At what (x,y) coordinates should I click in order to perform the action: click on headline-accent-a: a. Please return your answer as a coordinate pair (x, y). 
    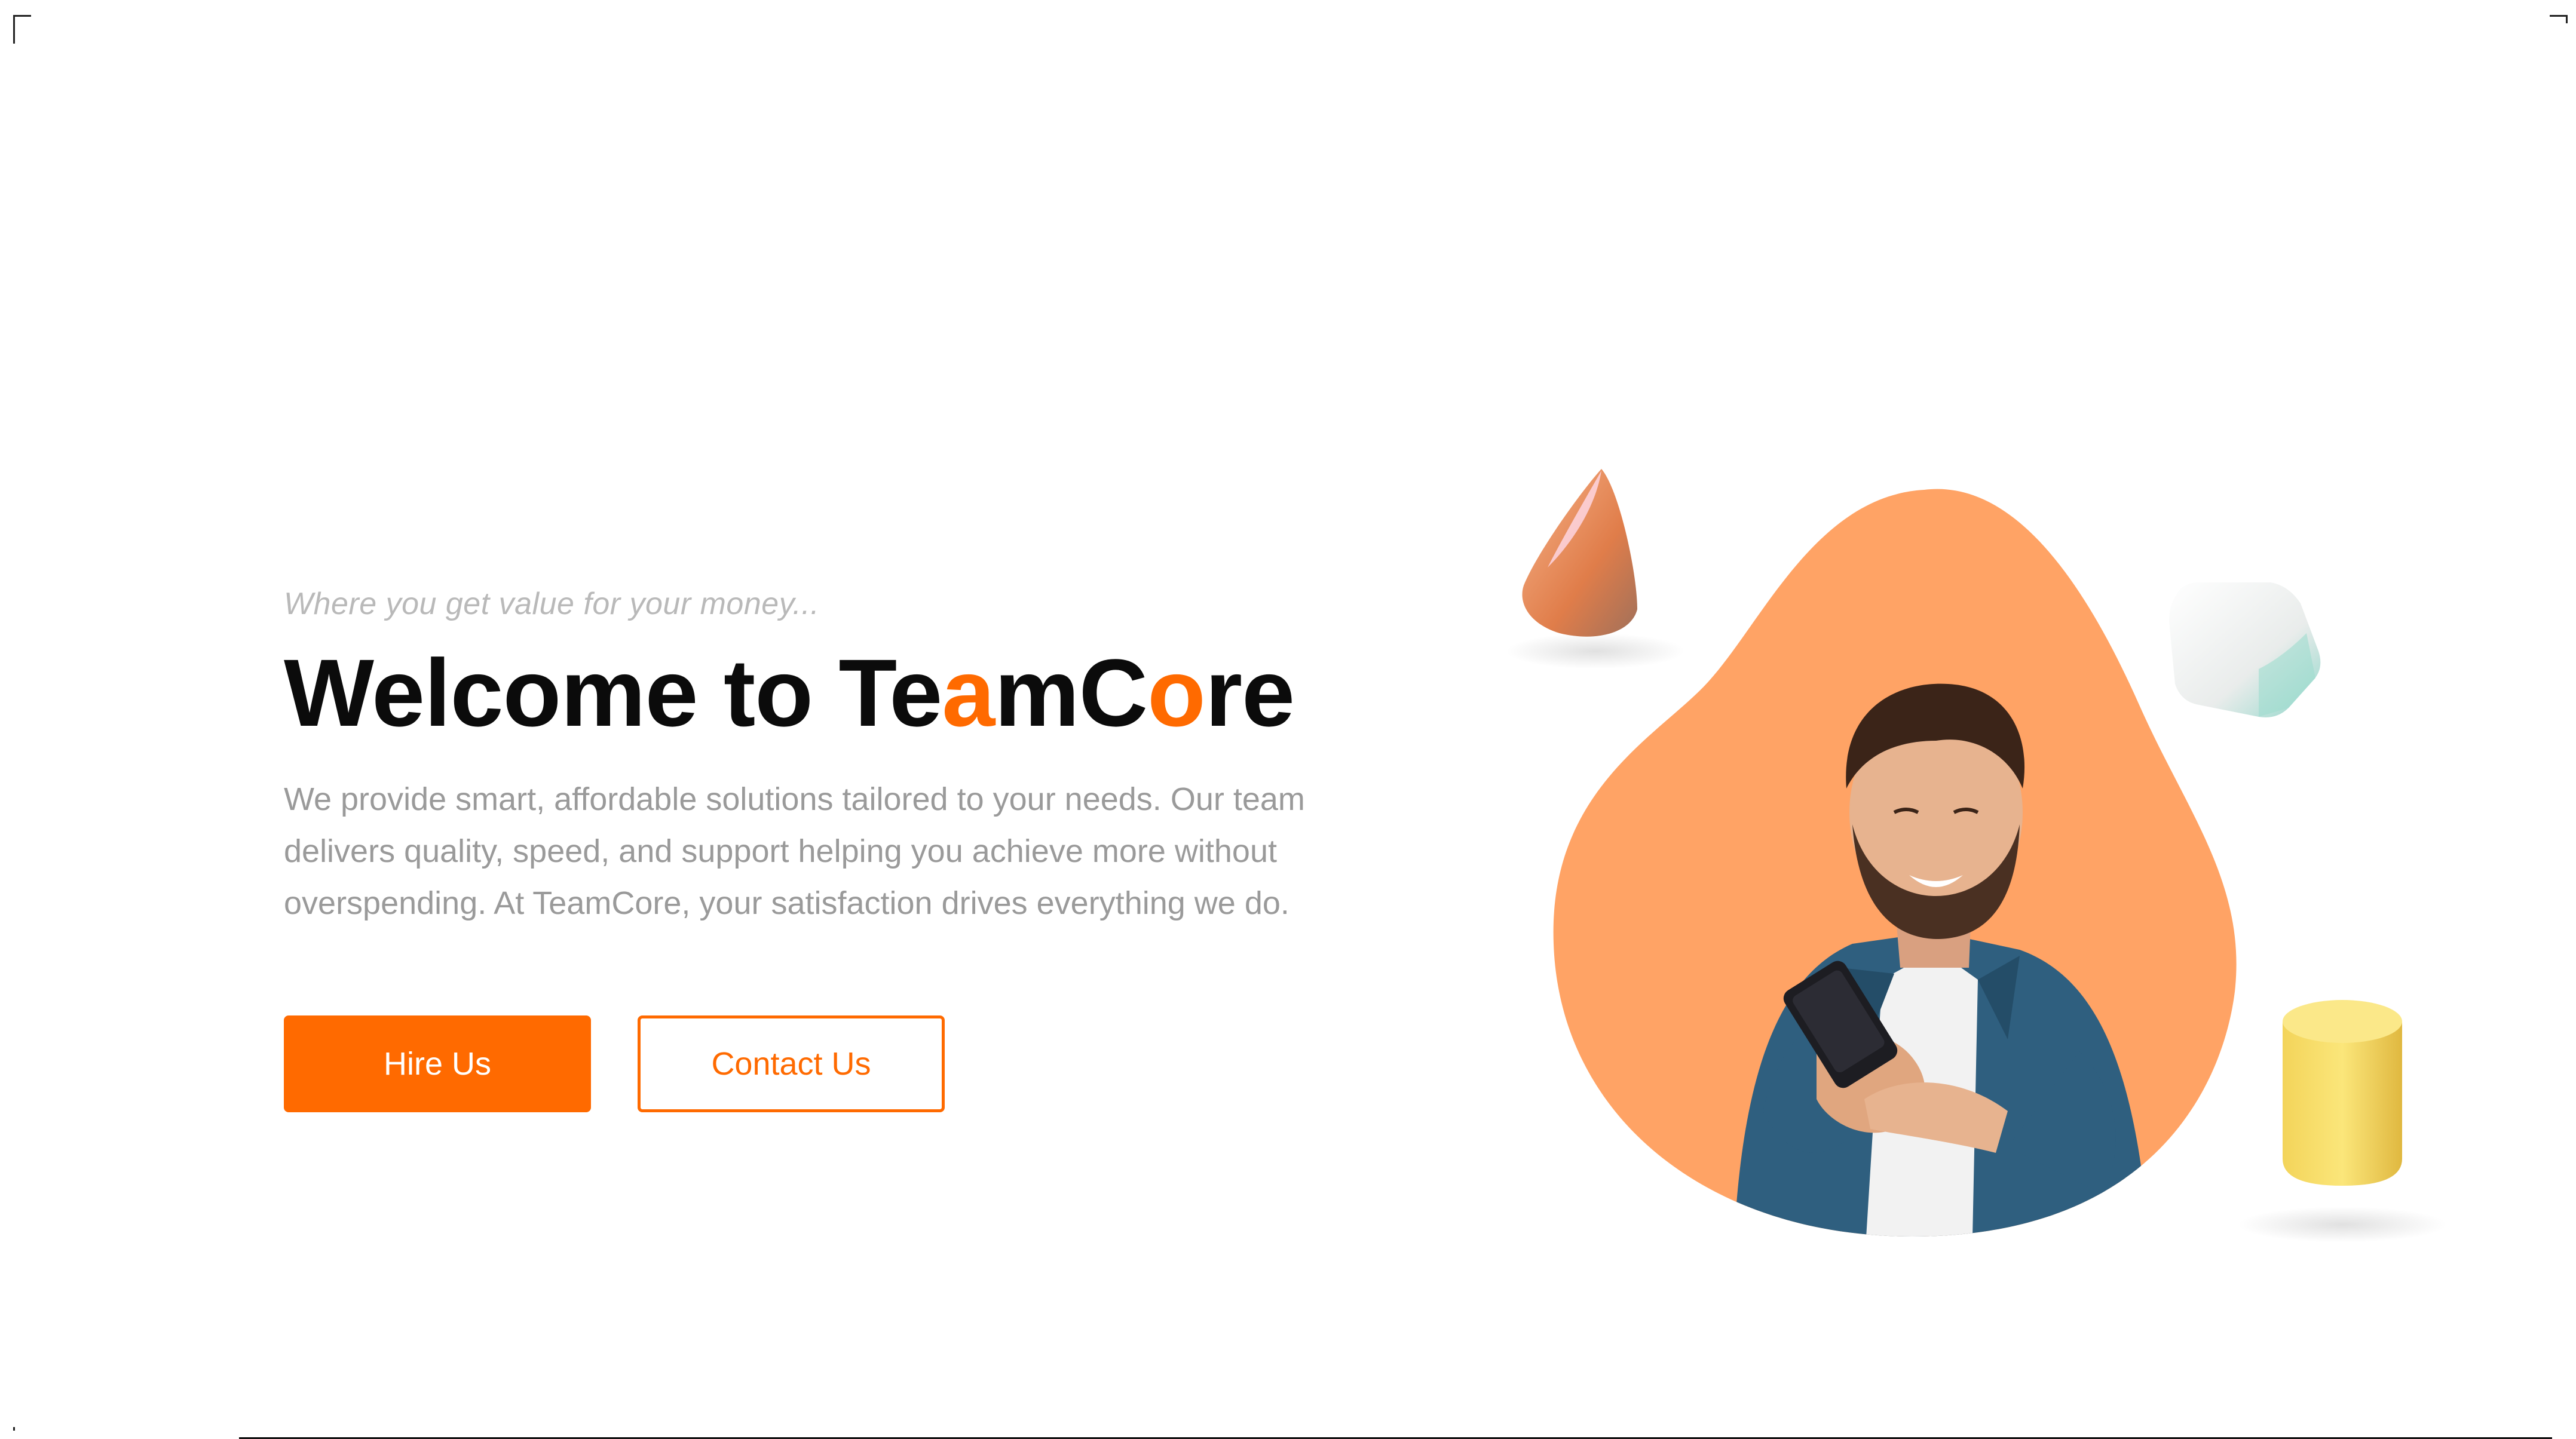
    Looking at the image, I should click on (969, 692).